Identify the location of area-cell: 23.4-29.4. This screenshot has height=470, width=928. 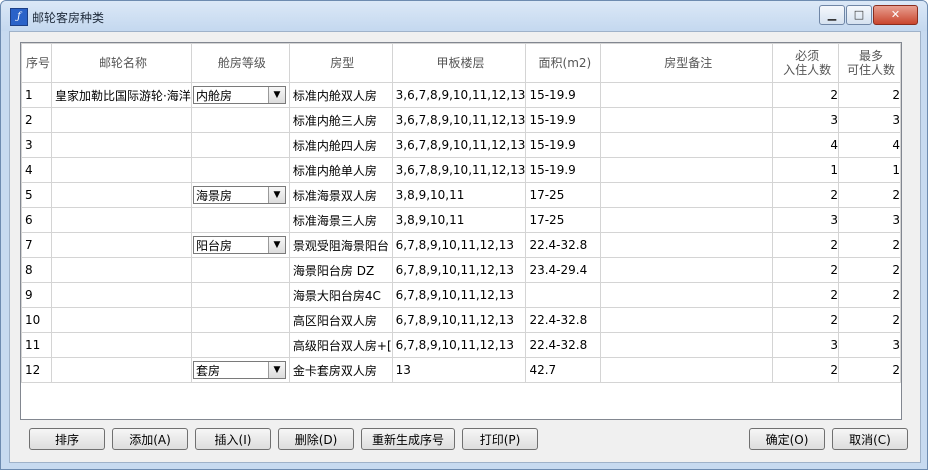
(563, 270).